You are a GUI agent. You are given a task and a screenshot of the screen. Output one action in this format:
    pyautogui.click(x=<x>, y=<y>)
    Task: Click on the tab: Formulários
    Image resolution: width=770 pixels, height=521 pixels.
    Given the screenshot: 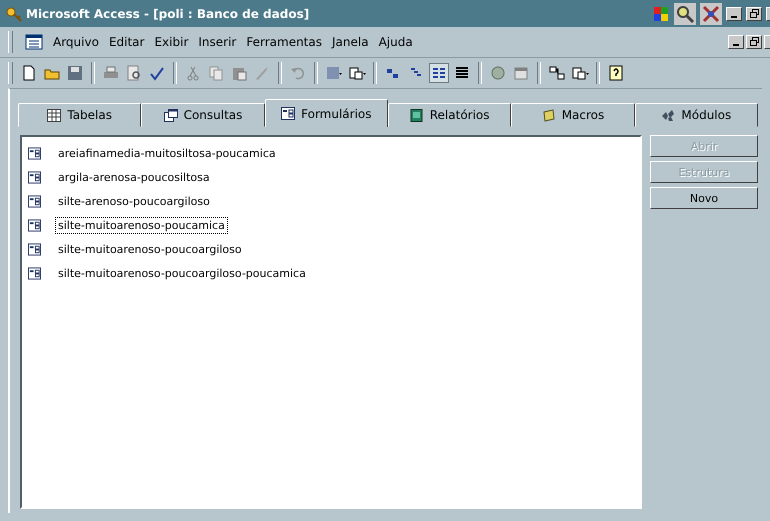 What is the action you would take?
    pyautogui.click(x=326, y=113)
    